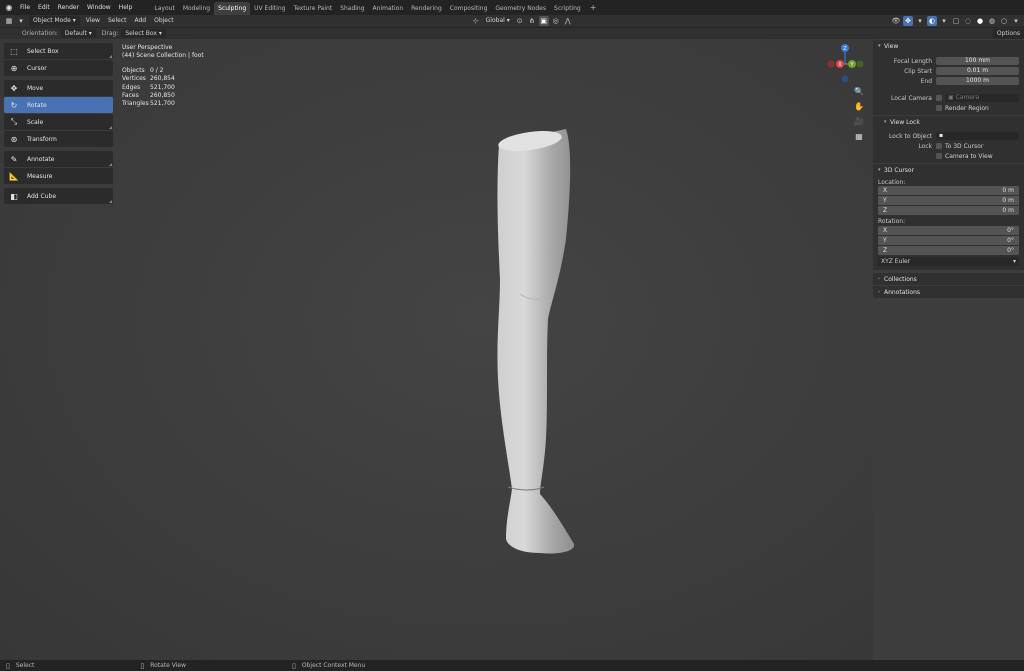 This screenshot has width=1024, height=671. I want to click on field-label: Lock to Object, so click(910, 136).